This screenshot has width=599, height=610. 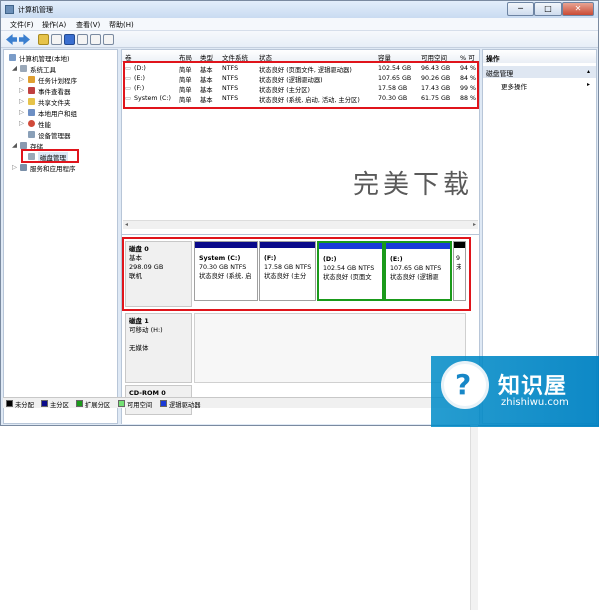 What do you see at coordinates (31, 123) in the screenshot?
I see `performance-icon` at bounding box center [31, 123].